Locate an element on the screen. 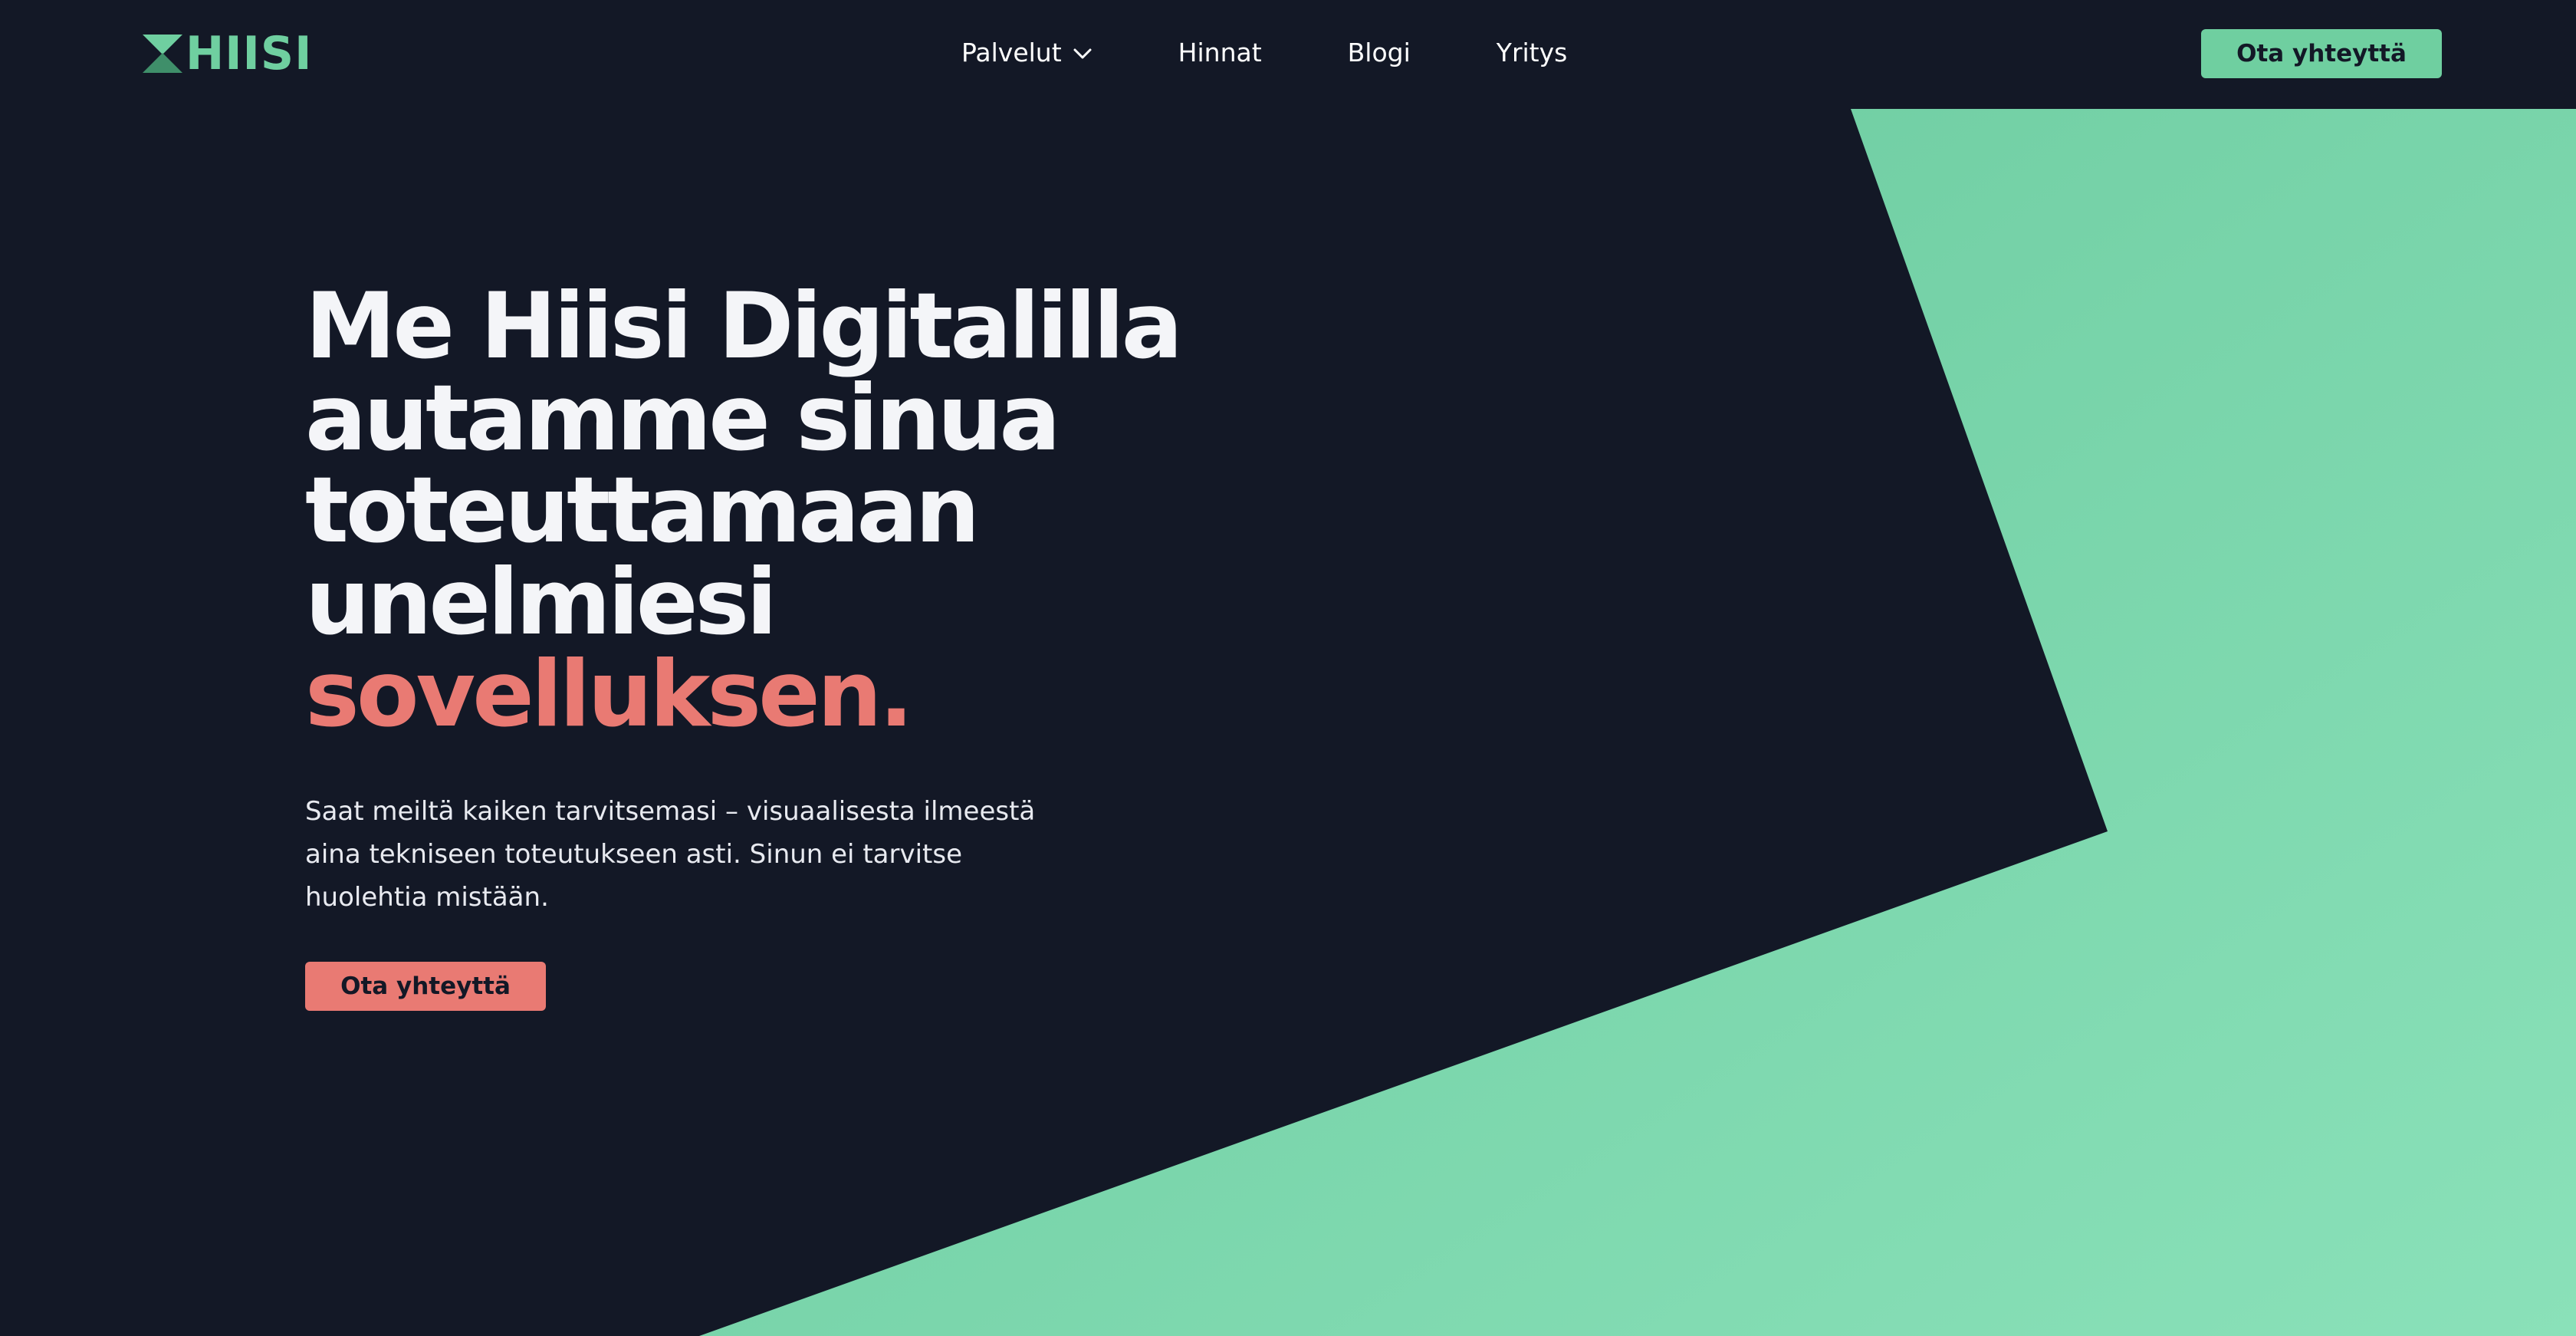 This screenshot has width=2576, height=1336. logo-text: HIISI is located at coordinates (250, 54).